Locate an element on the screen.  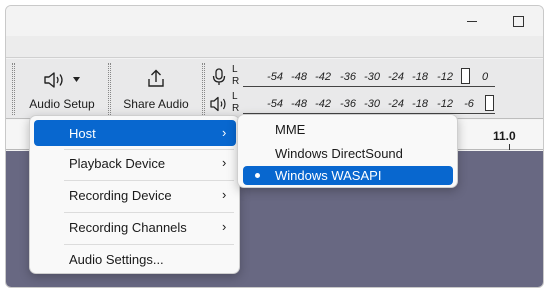
meter-tick: -6 is located at coordinates (469, 104).